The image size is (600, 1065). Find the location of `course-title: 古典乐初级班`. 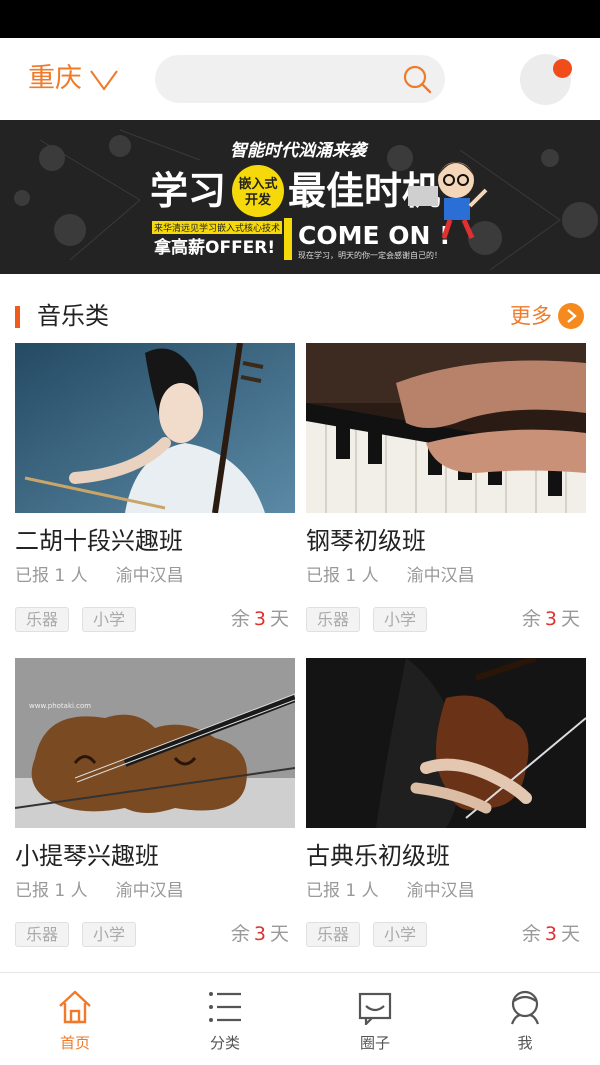

course-title: 古典乐初级班 is located at coordinates (378, 856).